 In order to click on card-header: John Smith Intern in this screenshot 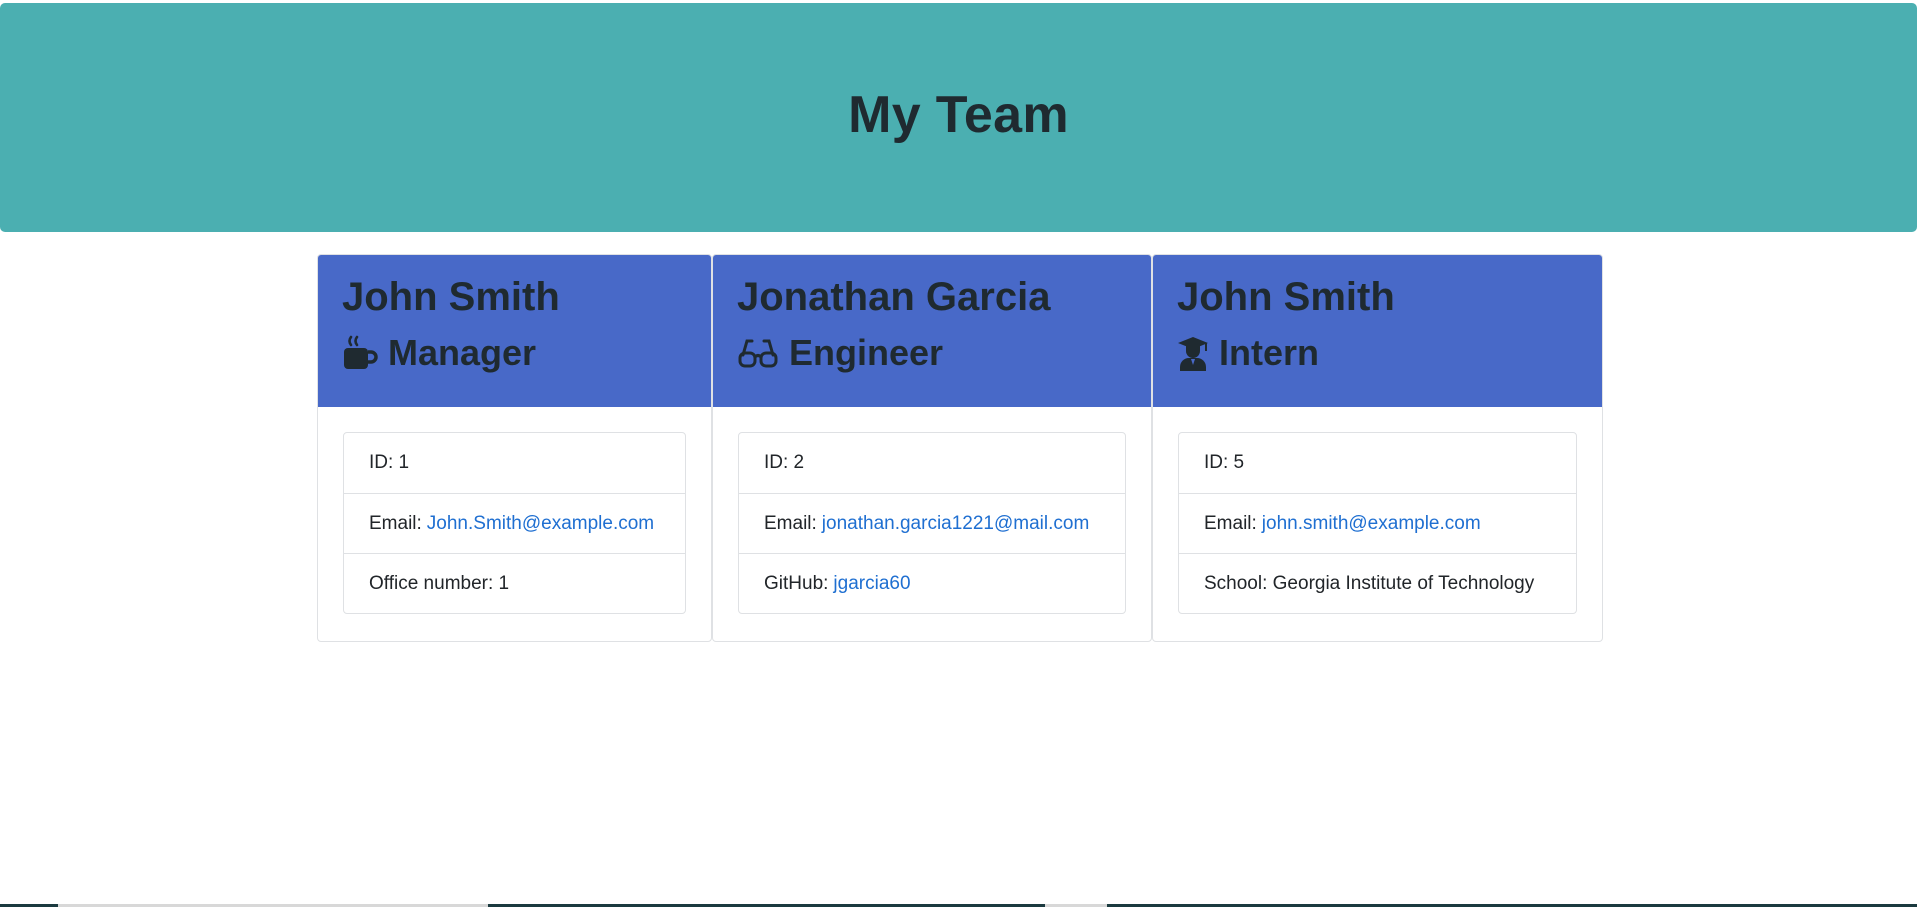, I will do `click(1377, 331)`.